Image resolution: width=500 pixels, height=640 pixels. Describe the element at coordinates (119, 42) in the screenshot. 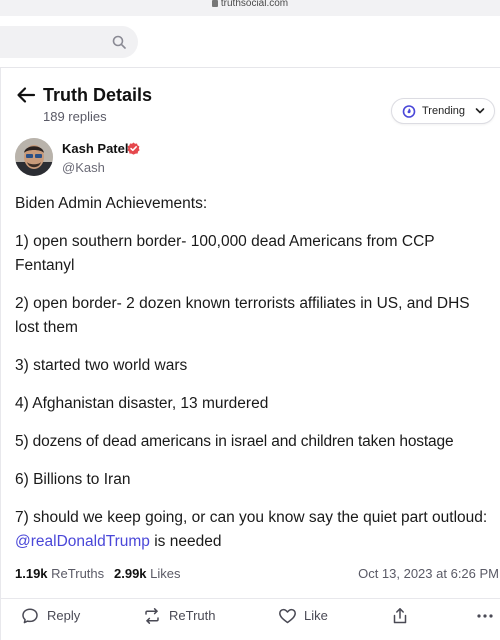

I see `search-icon` at that location.